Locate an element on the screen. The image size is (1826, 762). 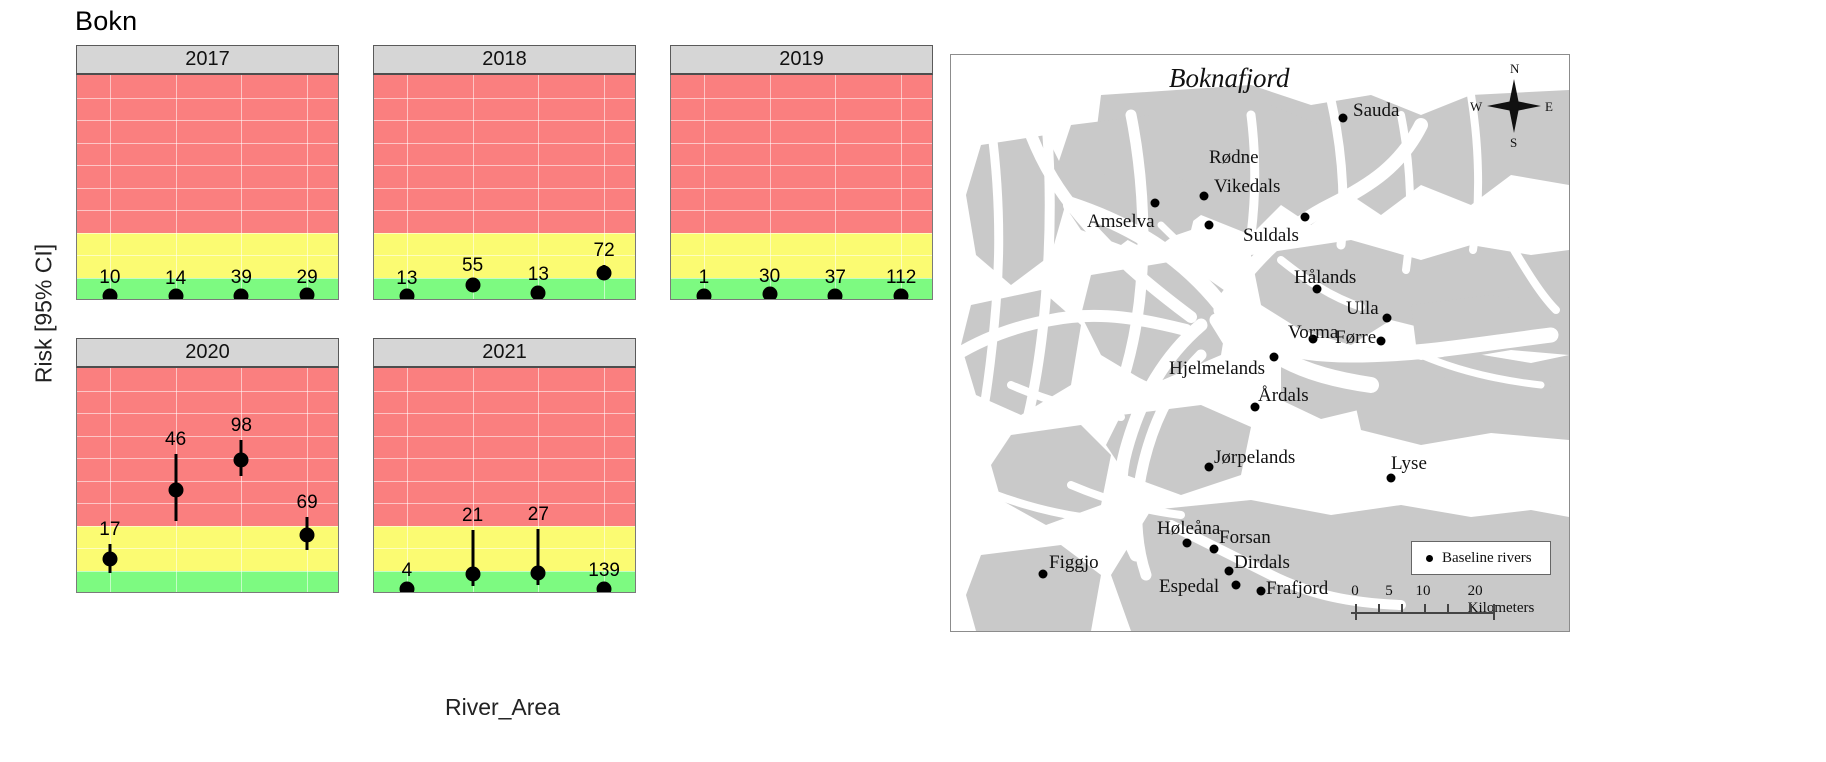
map-site-label: Jørpelands is located at coordinates (1255, 457).